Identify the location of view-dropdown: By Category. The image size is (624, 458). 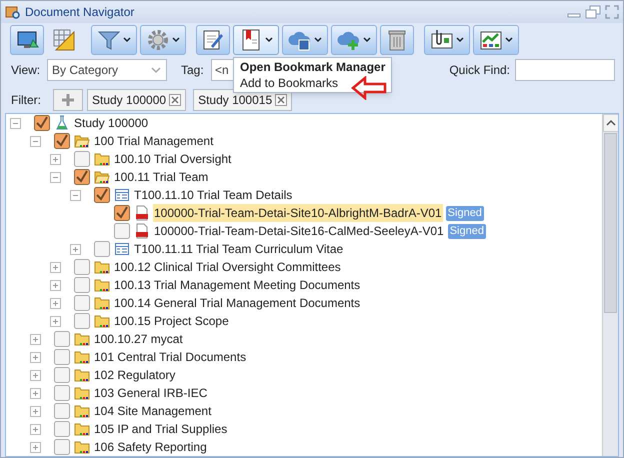
(107, 70).